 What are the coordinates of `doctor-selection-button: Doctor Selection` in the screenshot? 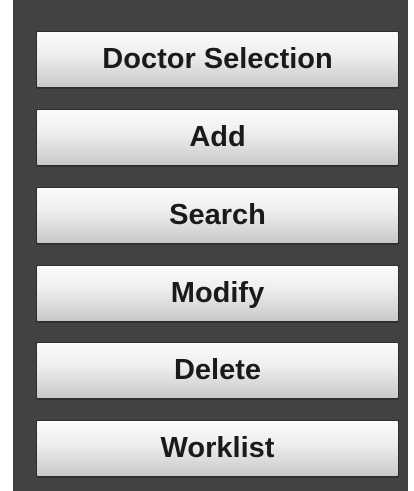 It's located at (217, 59).